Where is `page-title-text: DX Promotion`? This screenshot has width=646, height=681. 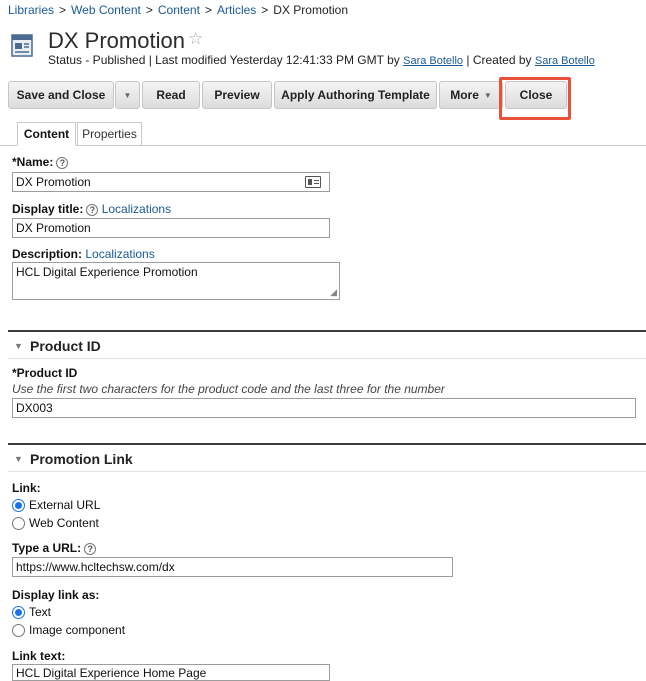
page-title-text: DX Promotion is located at coordinates (116, 40).